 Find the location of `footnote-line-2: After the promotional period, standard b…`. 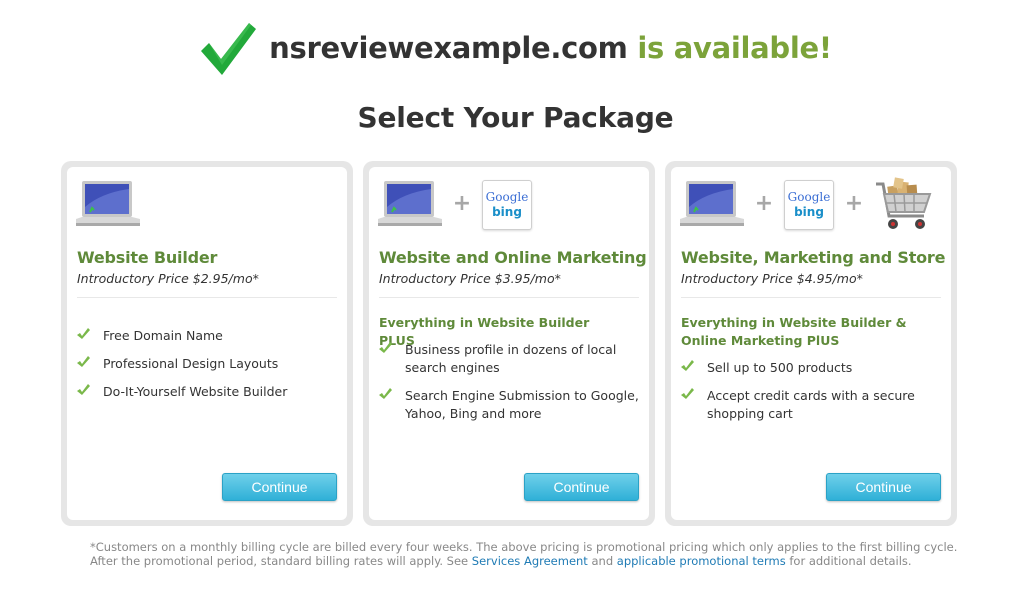

footnote-line-2: After the promotional period, standard b… is located at coordinates (501, 561).